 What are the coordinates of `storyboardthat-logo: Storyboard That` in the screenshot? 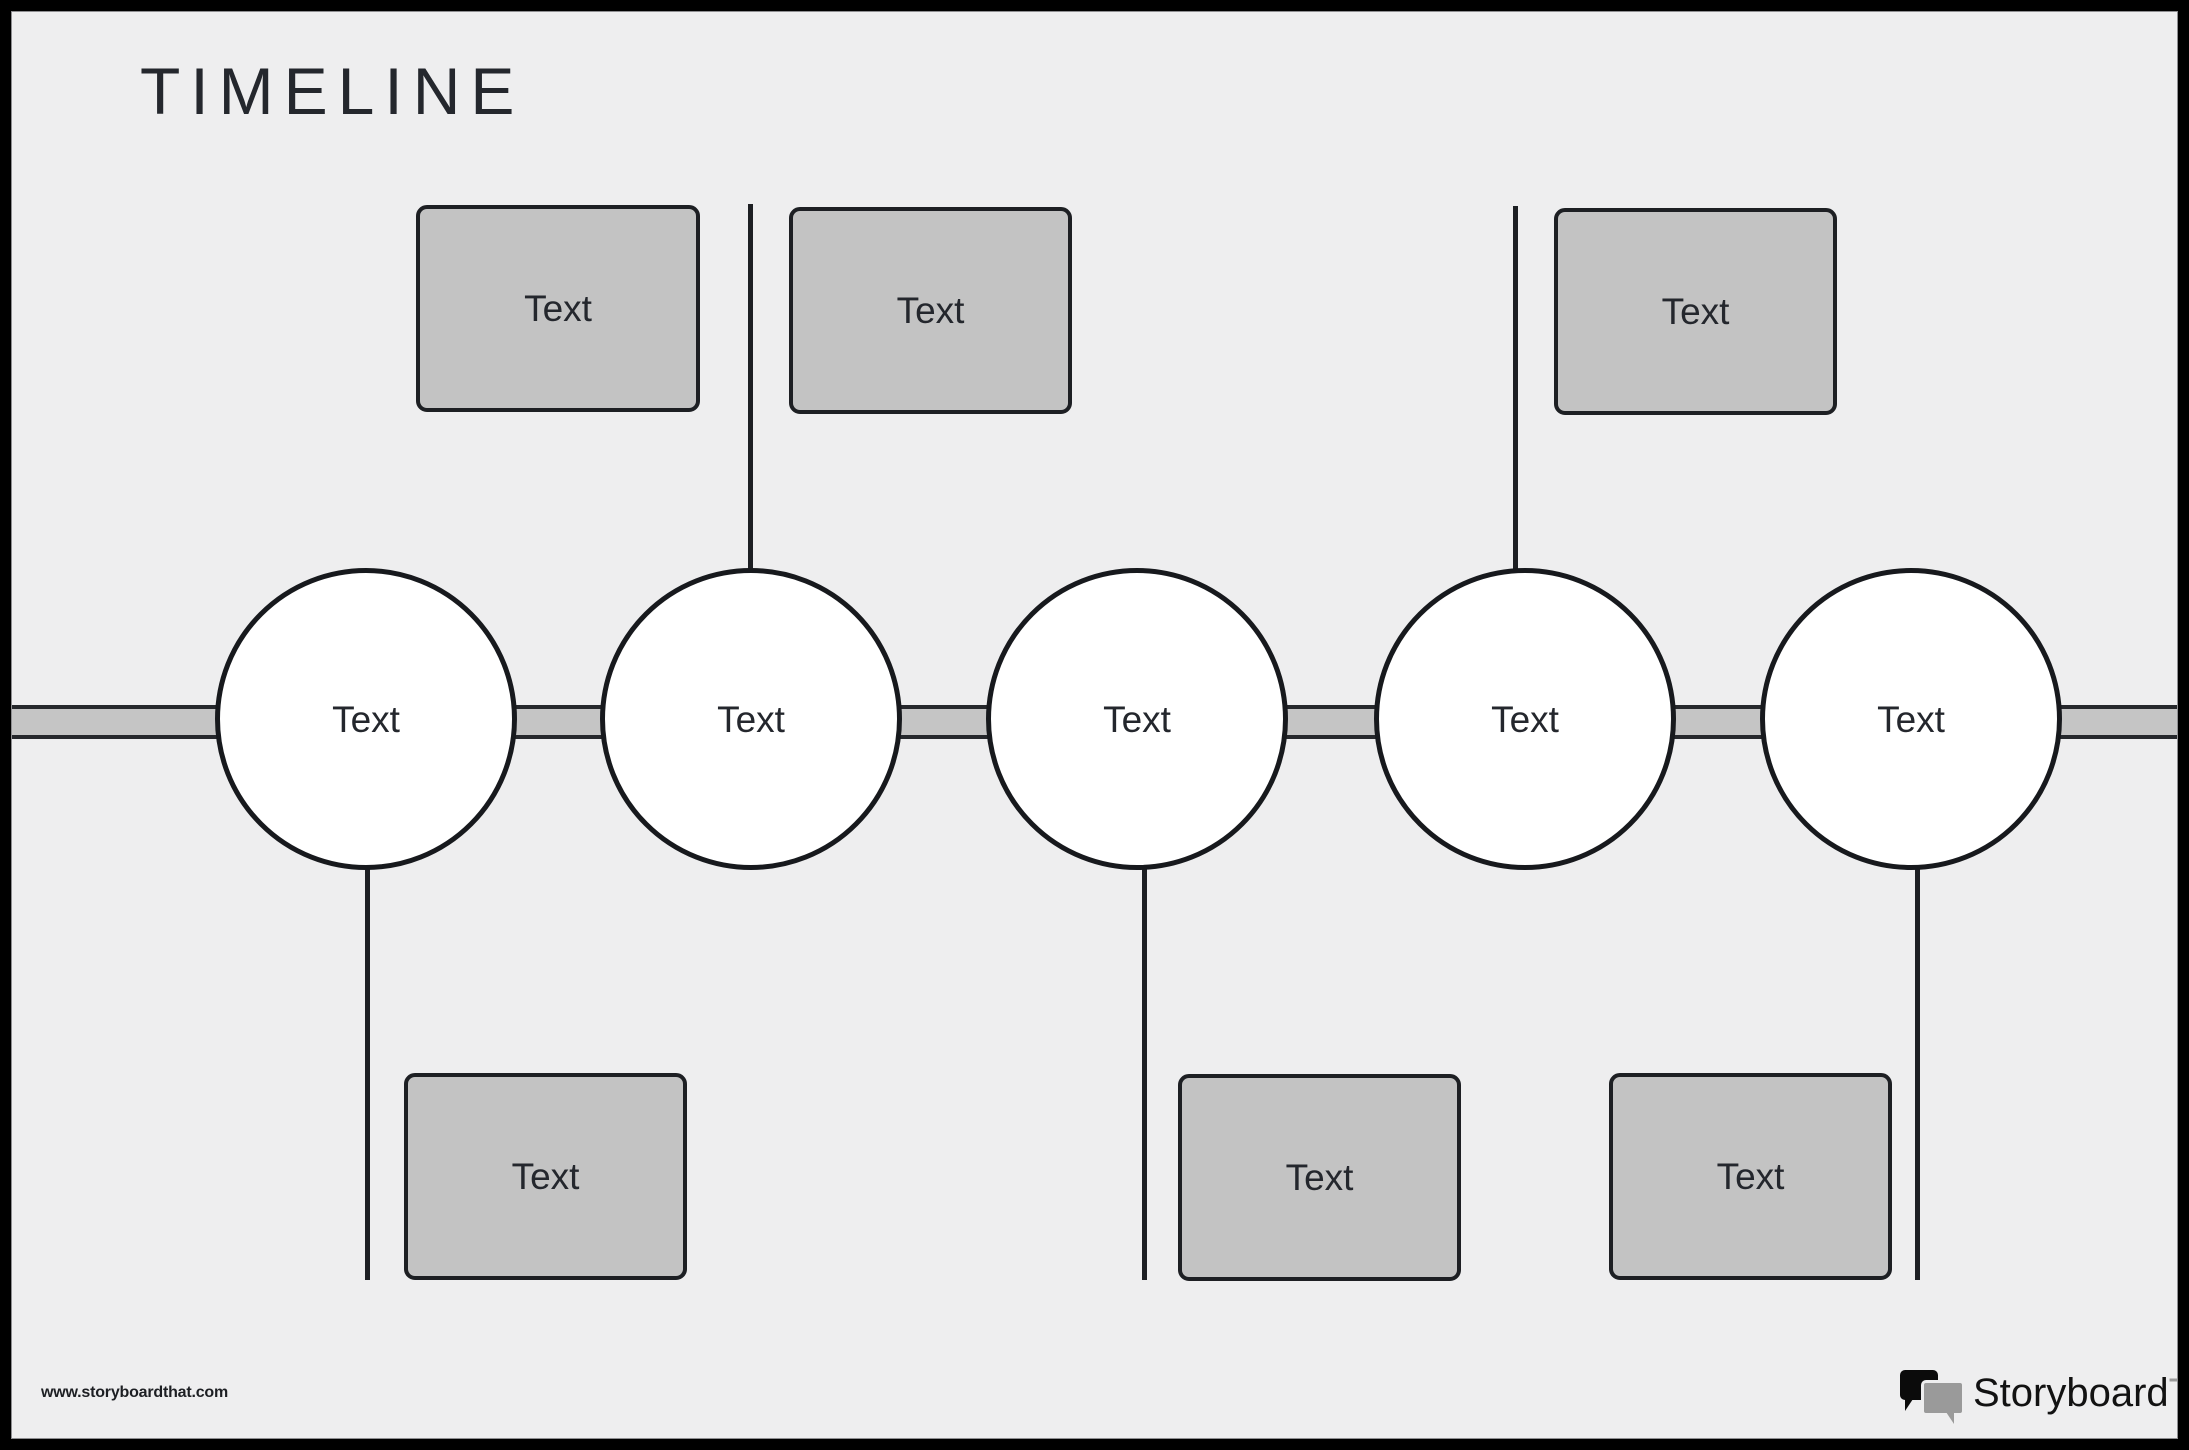 It's located at (2038, 1395).